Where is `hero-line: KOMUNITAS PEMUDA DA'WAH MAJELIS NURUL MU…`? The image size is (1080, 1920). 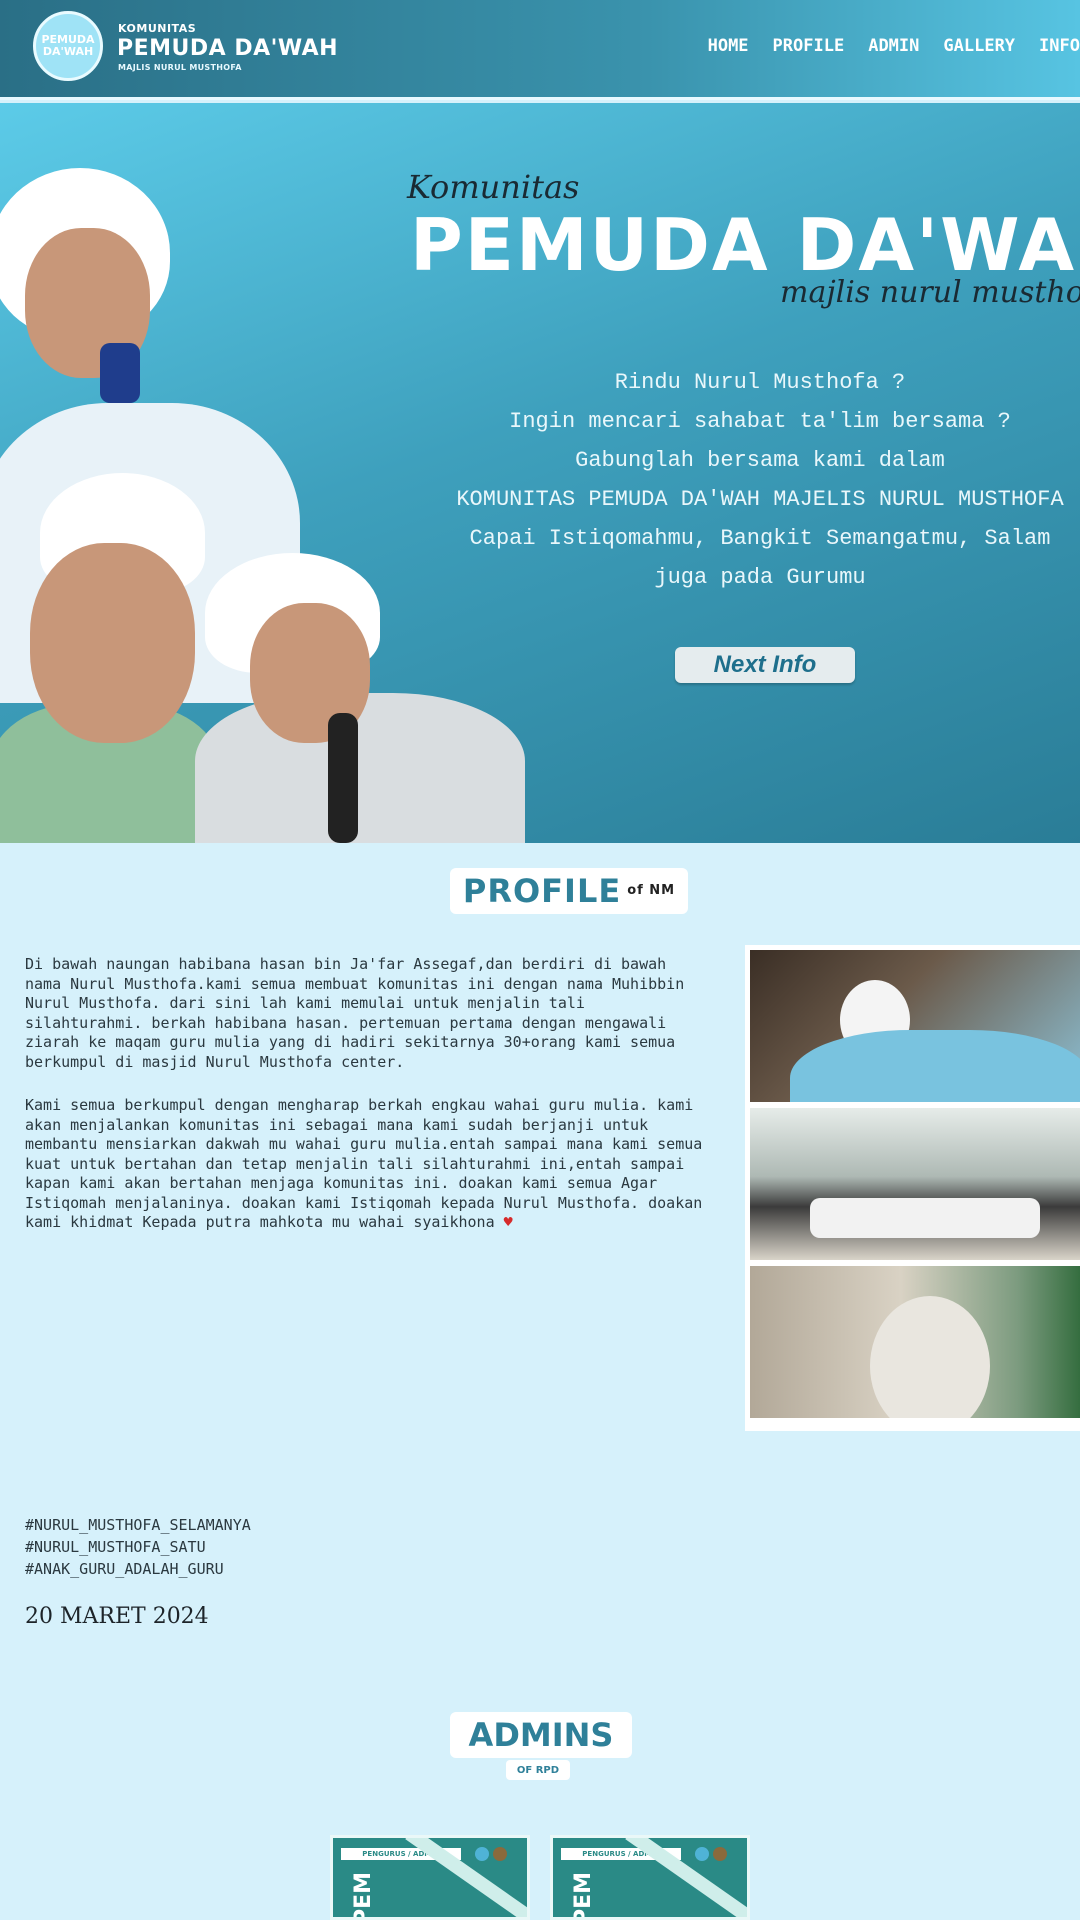
hero-line: KOMUNITAS PEMUDA DA'WAH MAJELIS NURUL MU… is located at coordinates (760, 499).